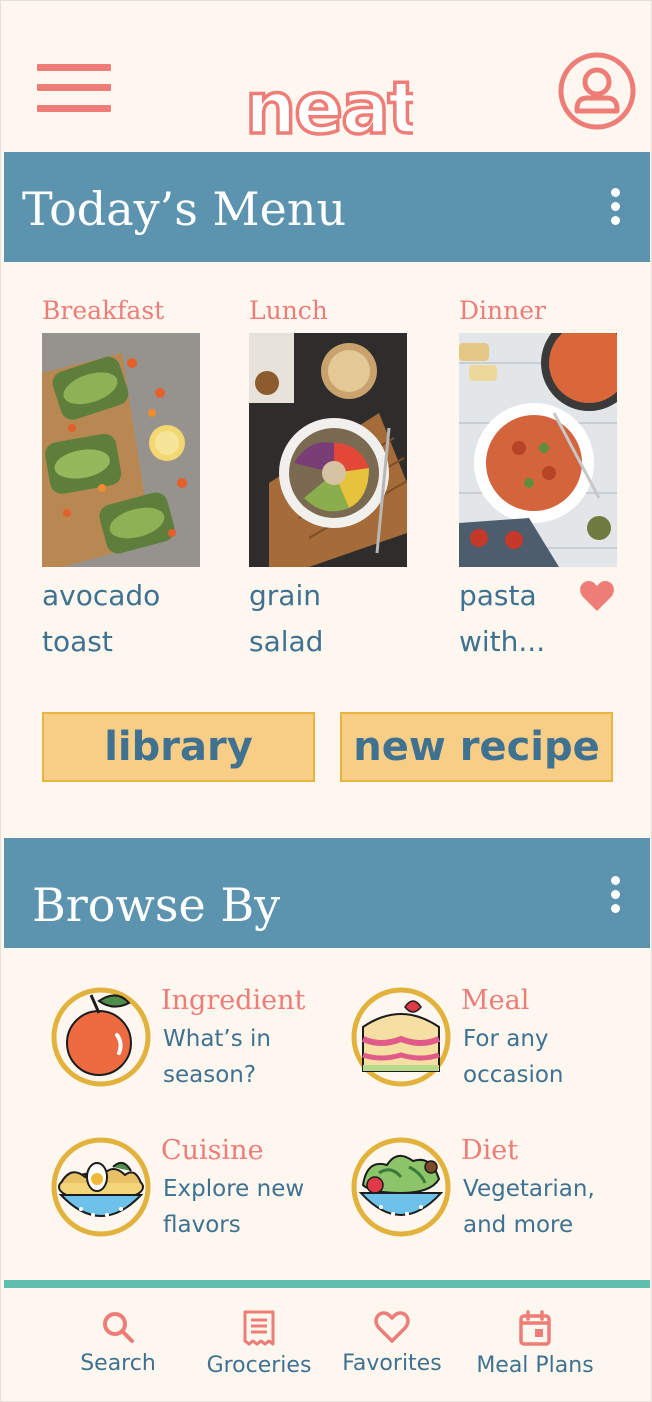 The height and width of the screenshot is (1402, 652). I want to click on tab-groceries: Groceries, so click(259, 1345).